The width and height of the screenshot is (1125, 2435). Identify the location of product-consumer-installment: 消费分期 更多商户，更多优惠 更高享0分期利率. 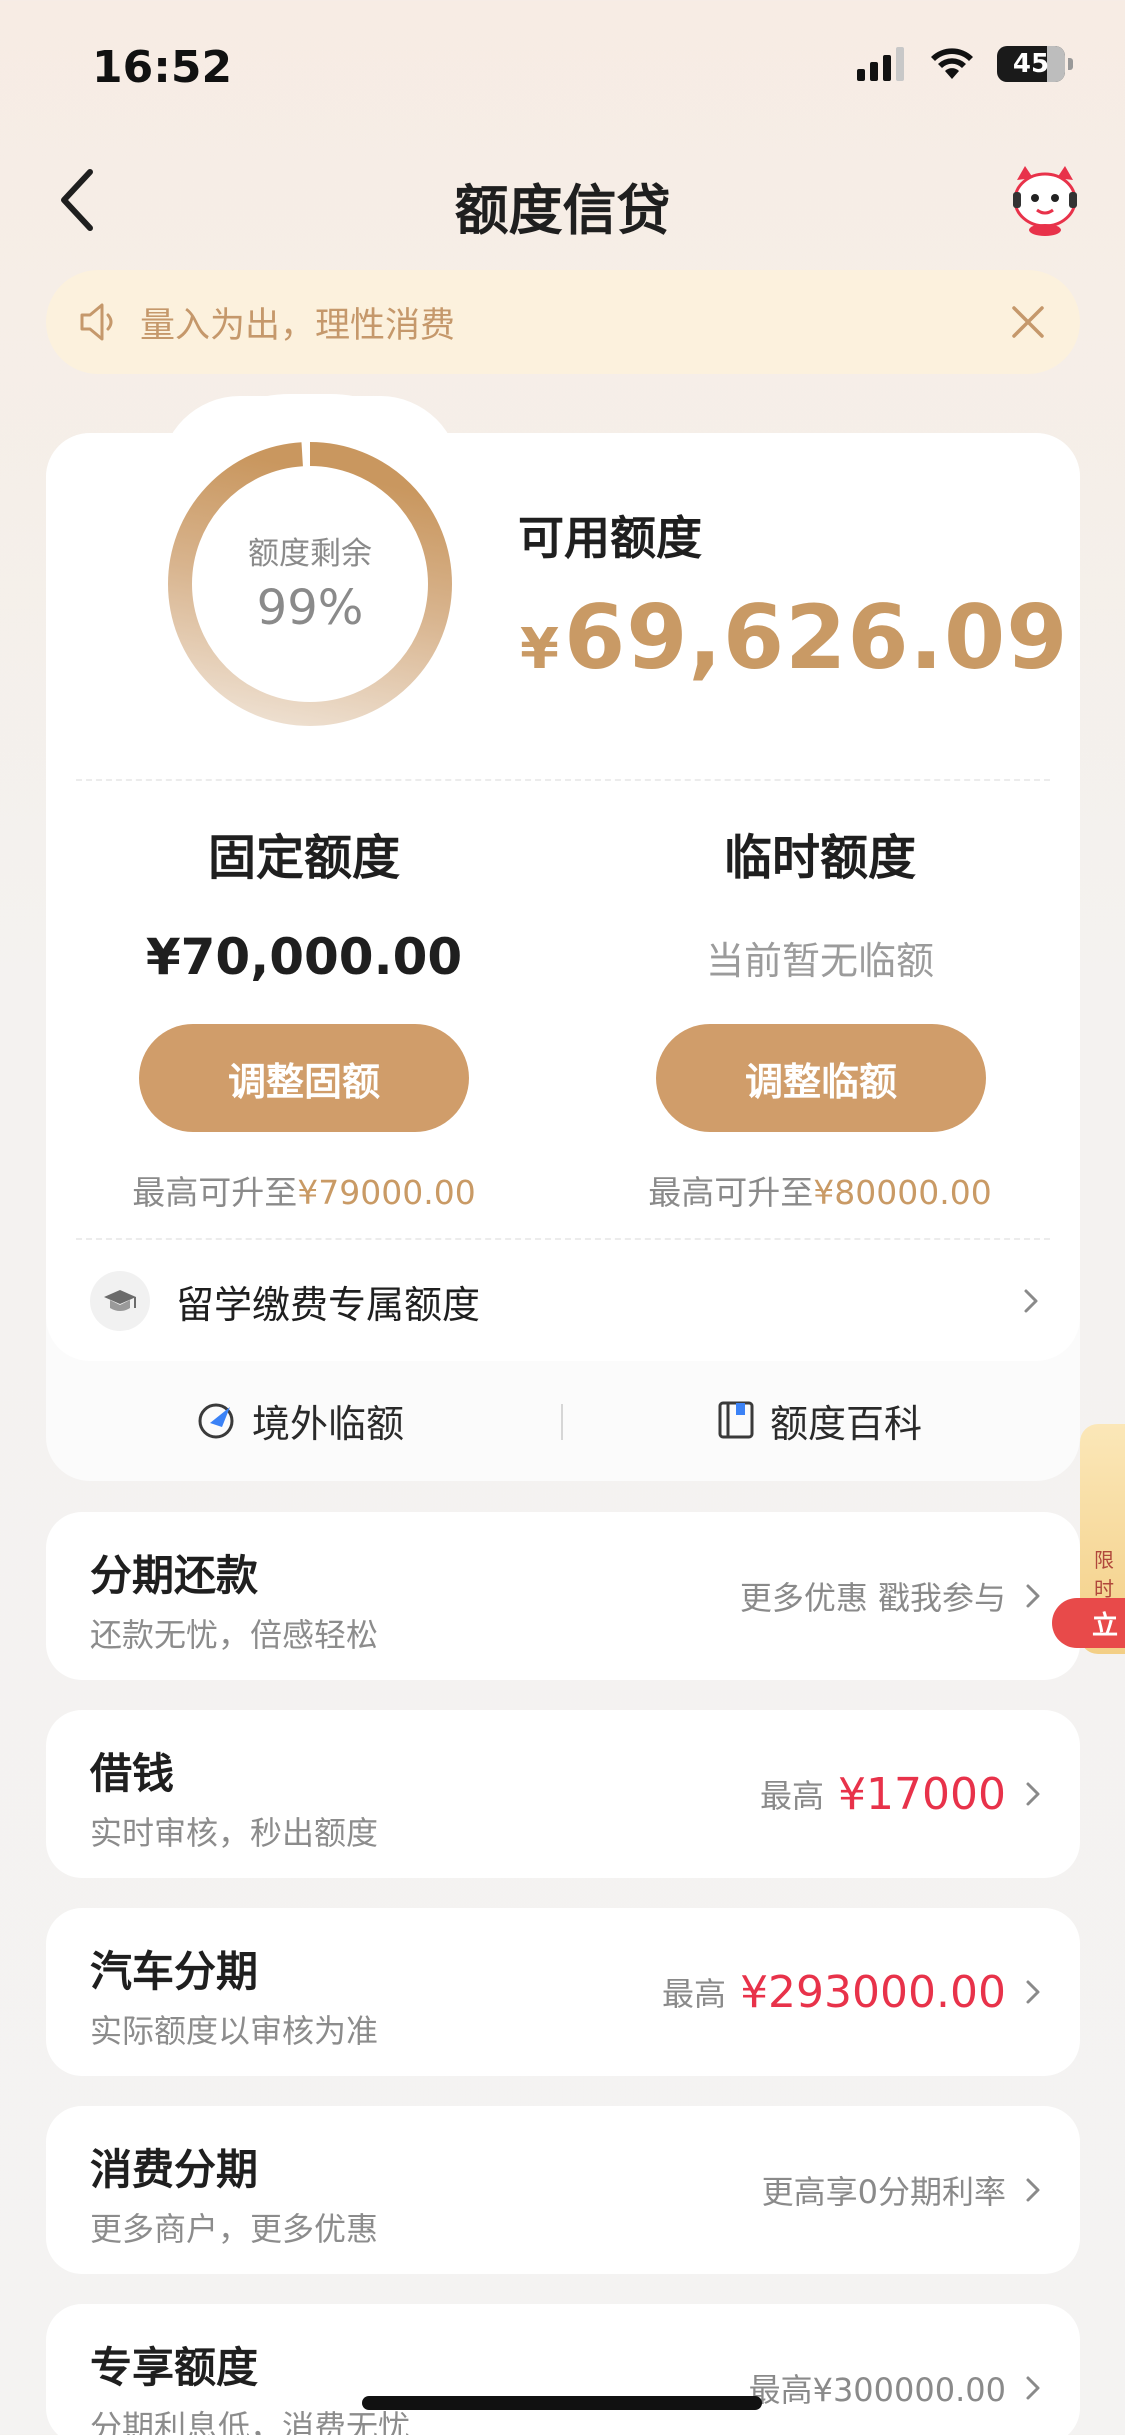
(563, 2190).